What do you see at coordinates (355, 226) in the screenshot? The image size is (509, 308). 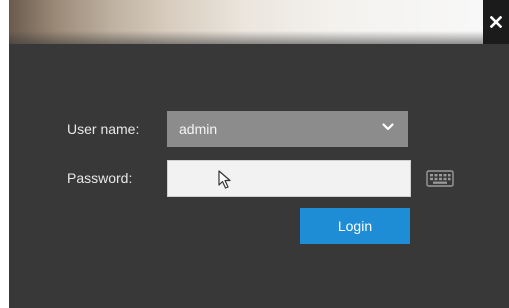 I see `login-button: Login` at bounding box center [355, 226].